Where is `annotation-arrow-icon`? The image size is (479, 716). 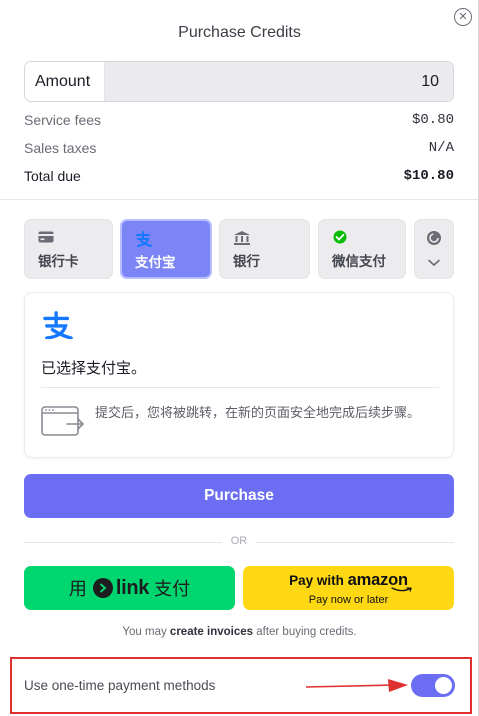 annotation-arrow-icon is located at coordinates (356, 685).